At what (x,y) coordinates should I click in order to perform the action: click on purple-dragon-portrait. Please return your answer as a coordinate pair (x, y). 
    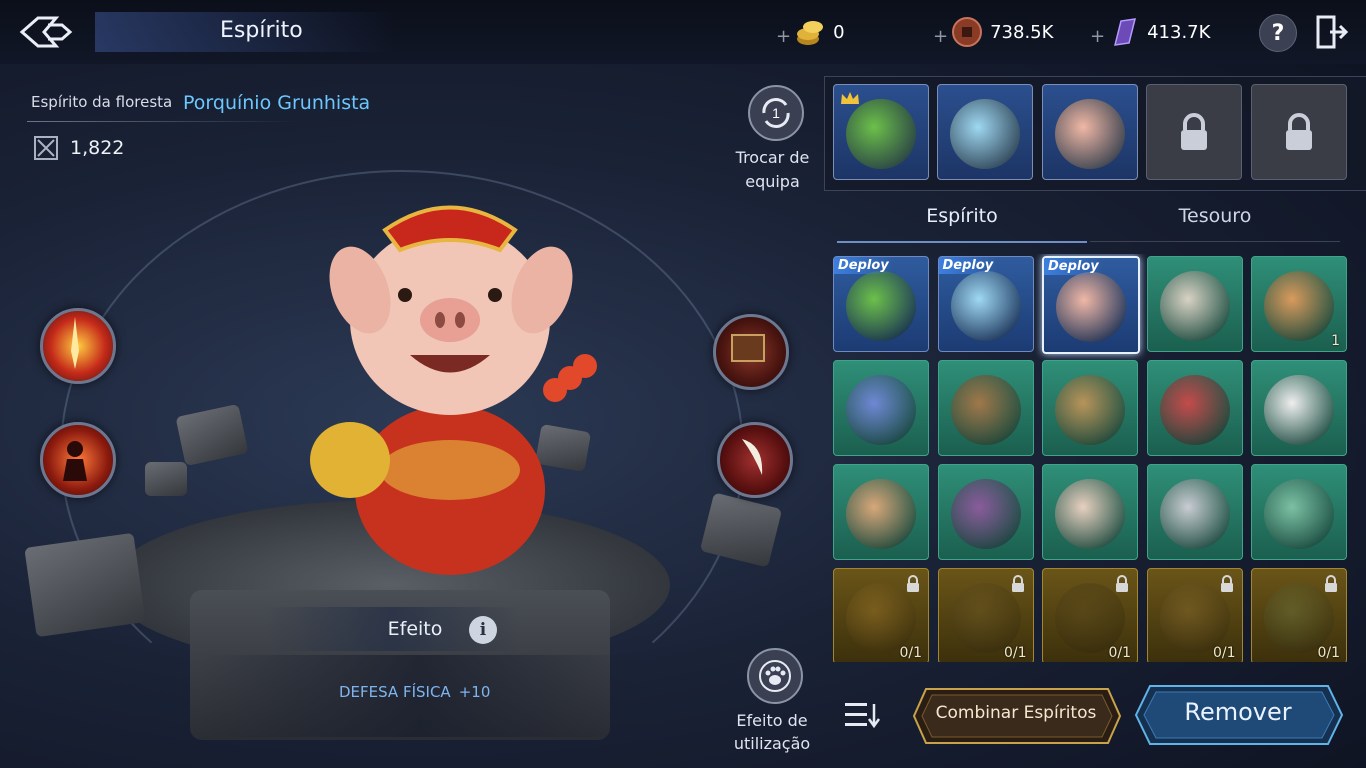
    Looking at the image, I should click on (985, 514).